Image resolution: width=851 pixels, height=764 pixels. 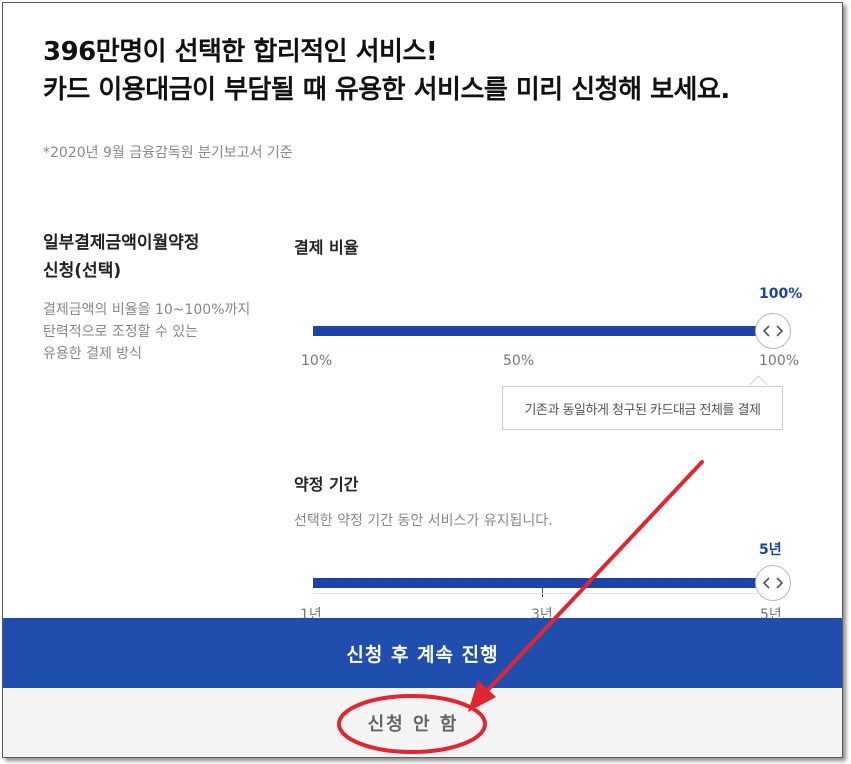 What do you see at coordinates (519, 361) in the screenshot?
I see `ratio-scale-mid: 50%` at bounding box center [519, 361].